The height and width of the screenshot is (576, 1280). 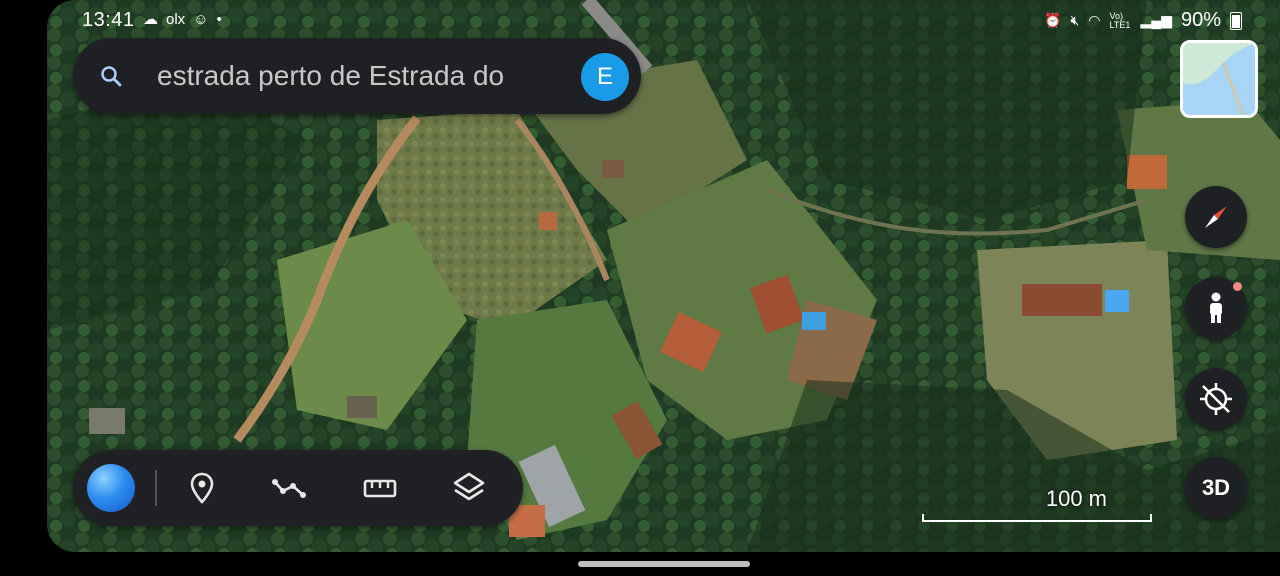 I want to click on path-icon, so click(x=289, y=488).